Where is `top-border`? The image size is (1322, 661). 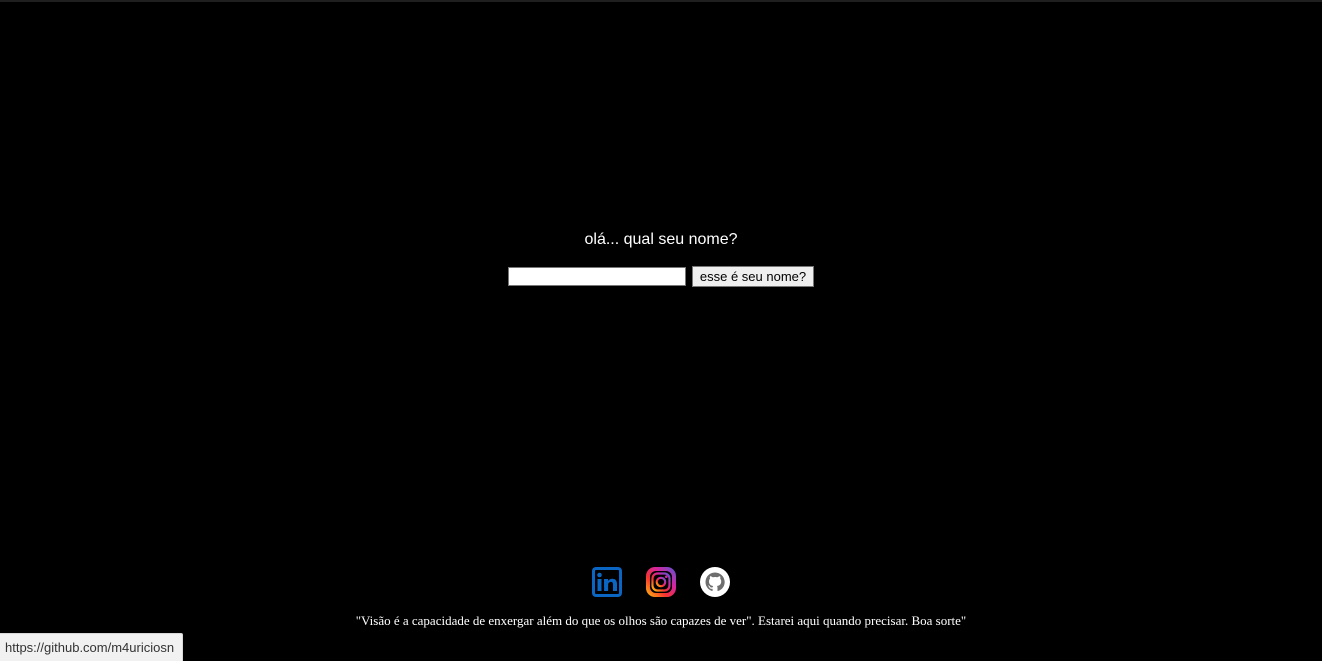 top-border is located at coordinates (661, 1).